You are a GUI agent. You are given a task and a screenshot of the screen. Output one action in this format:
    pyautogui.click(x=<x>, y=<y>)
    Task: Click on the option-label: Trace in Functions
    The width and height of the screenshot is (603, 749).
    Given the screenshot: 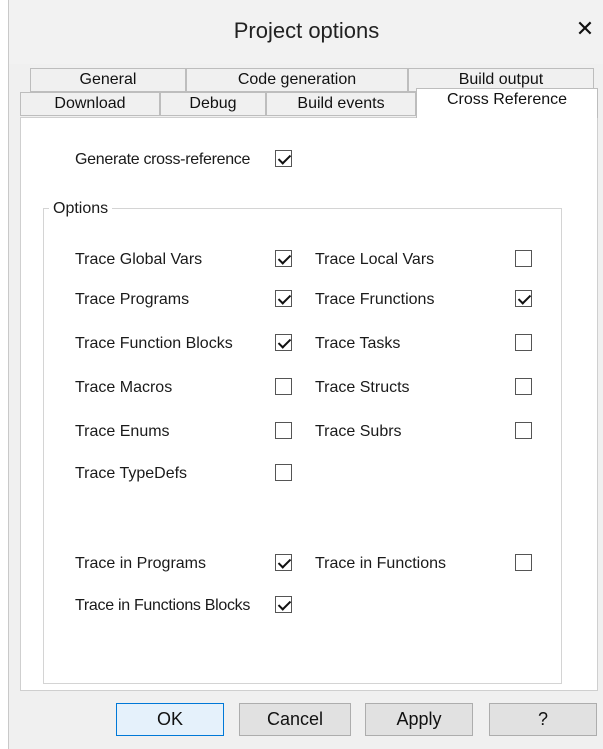 What is the action you would take?
    pyautogui.click(x=381, y=563)
    